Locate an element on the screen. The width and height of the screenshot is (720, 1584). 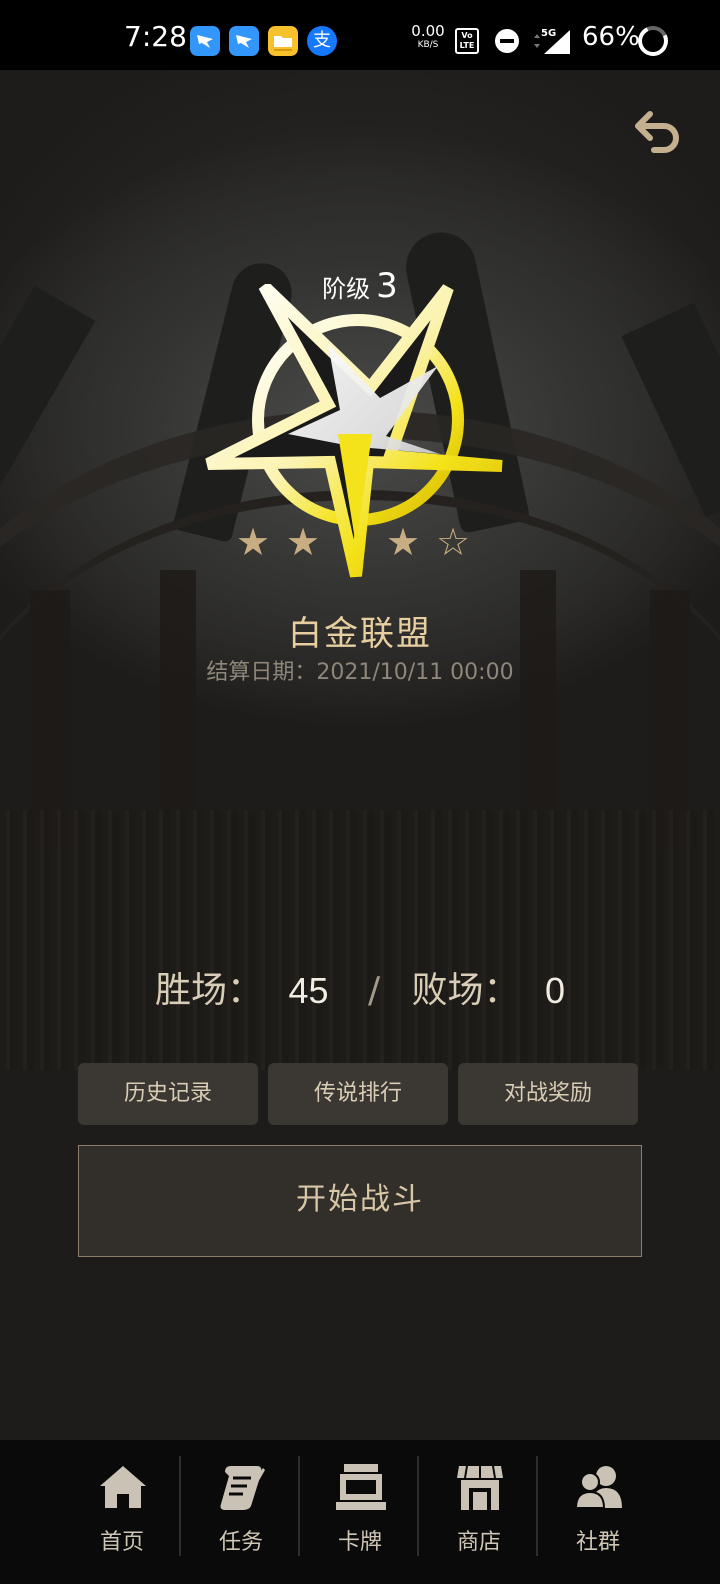
status-time: 7:28 is located at coordinates (155, 36).